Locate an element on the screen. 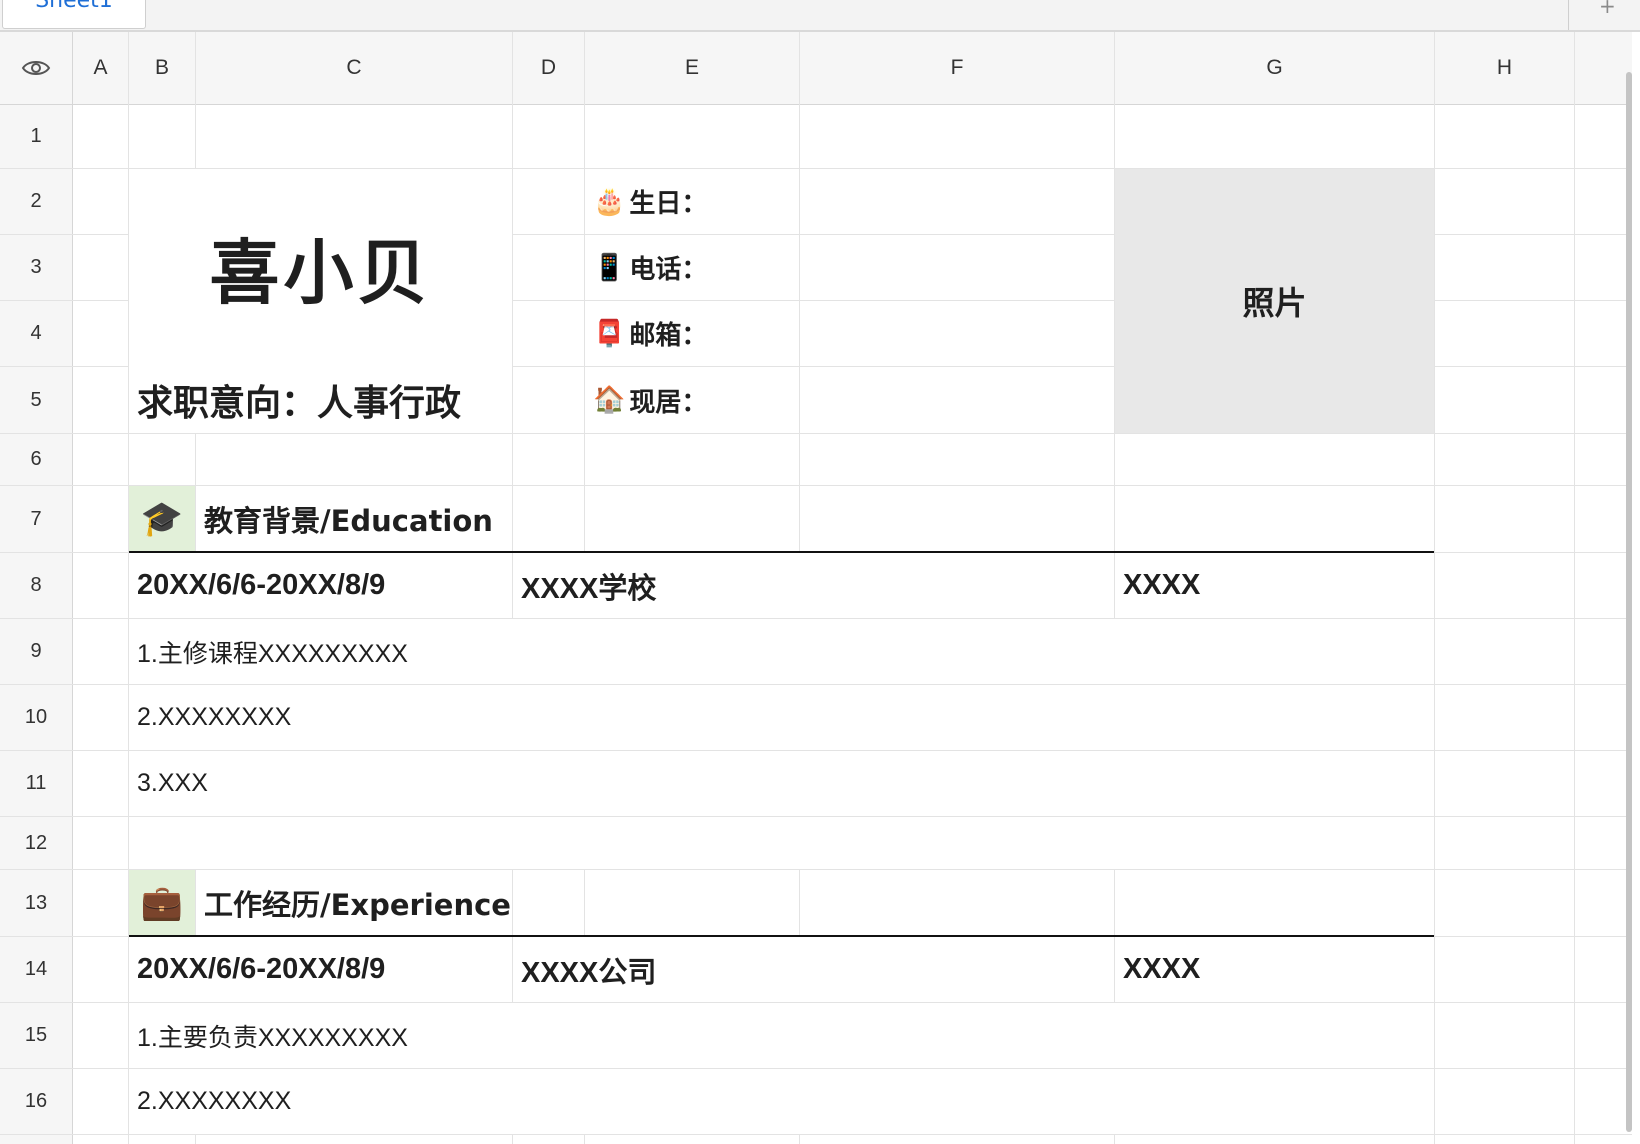 The height and width of the screenshot is (1144, 1640). info-email: 📮 邮箱： is located at coordinates (692, 333).